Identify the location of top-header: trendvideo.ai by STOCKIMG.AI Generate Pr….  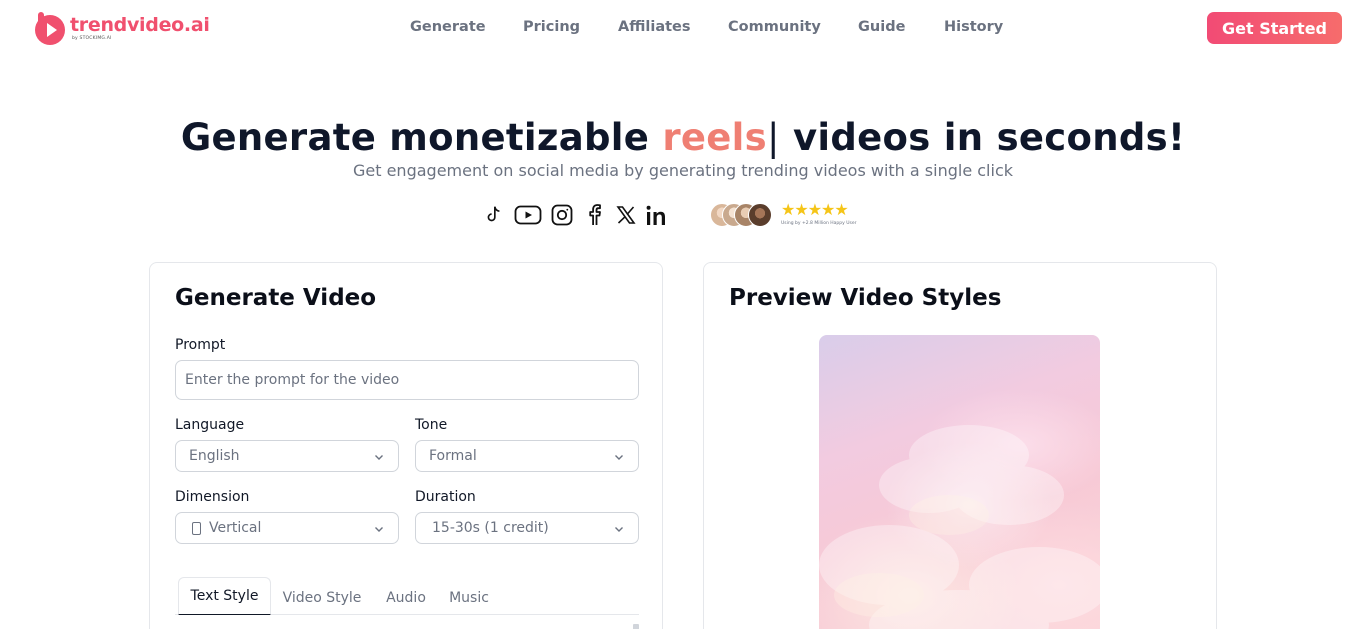
(683, 28).